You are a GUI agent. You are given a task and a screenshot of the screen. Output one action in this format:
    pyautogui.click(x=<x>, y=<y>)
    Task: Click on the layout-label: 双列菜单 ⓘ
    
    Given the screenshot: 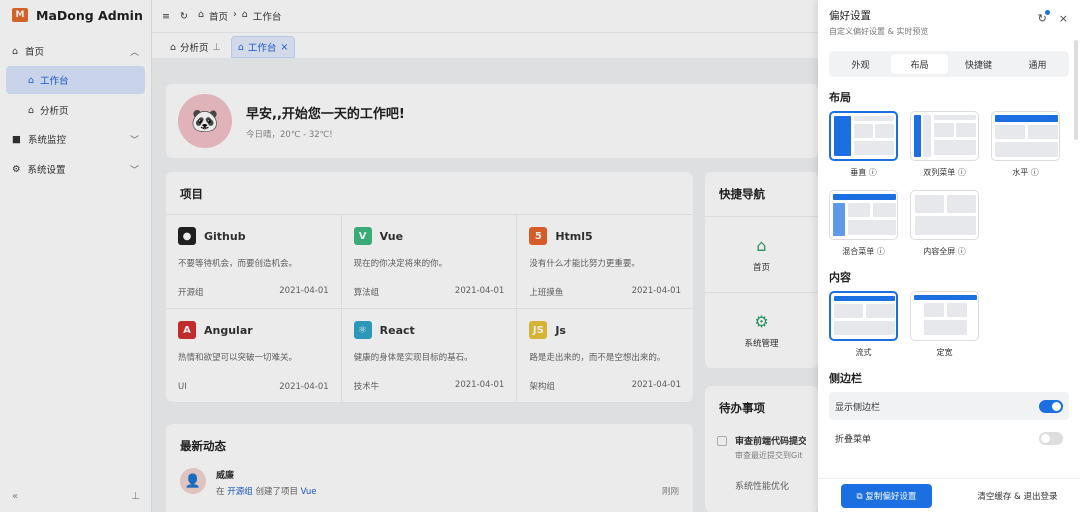 What is the action you would take?
    pyautogui.click(x=944, y=172)
    